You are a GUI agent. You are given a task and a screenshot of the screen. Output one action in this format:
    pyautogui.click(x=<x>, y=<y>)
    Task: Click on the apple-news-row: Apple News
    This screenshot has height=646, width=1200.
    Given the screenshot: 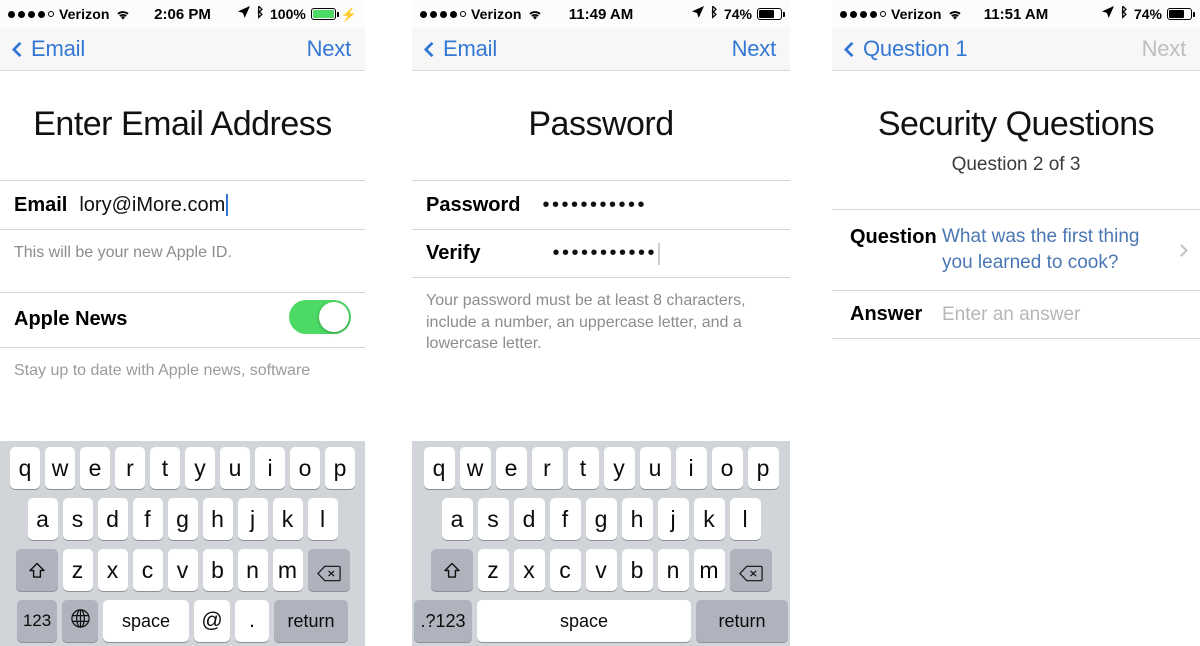 What is the action you would take?
    pyautogui.click(x=182, y=320)
    